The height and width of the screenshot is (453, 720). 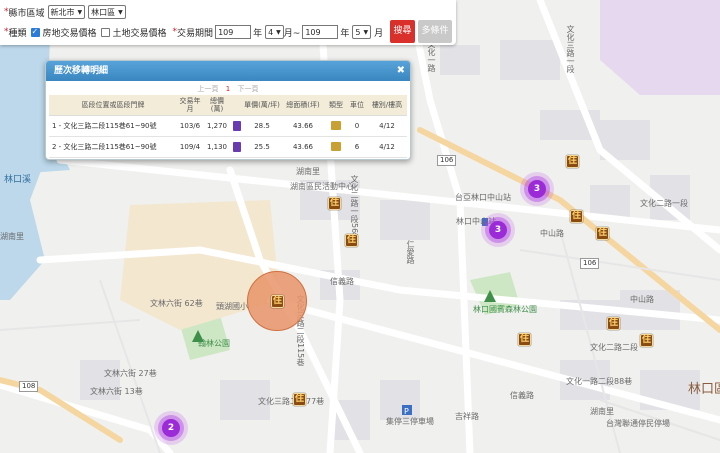 I want to click on column-header: 區段位置或區段門牌, so click(x=113, y=105).